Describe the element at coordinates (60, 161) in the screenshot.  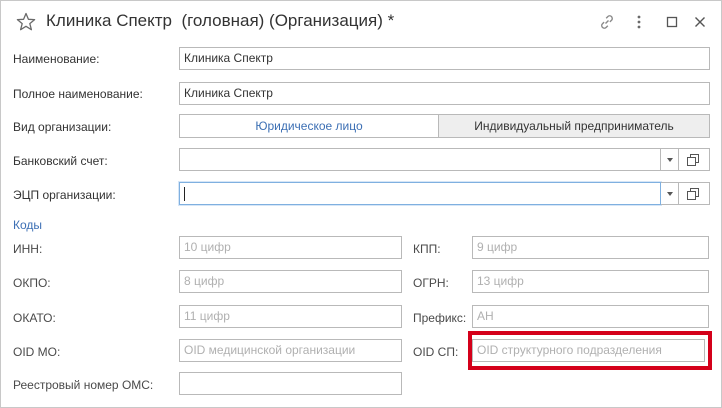
I see `bank-account-label: Банковский счет:` at that location.